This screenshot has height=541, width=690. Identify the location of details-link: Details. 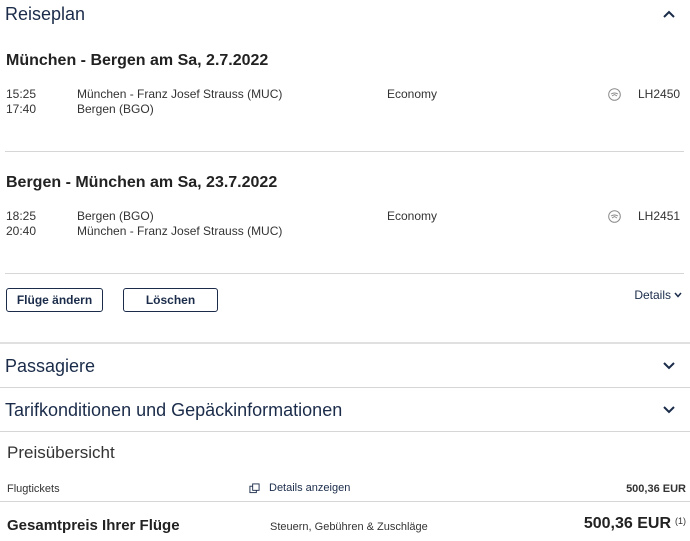
(658, 295).